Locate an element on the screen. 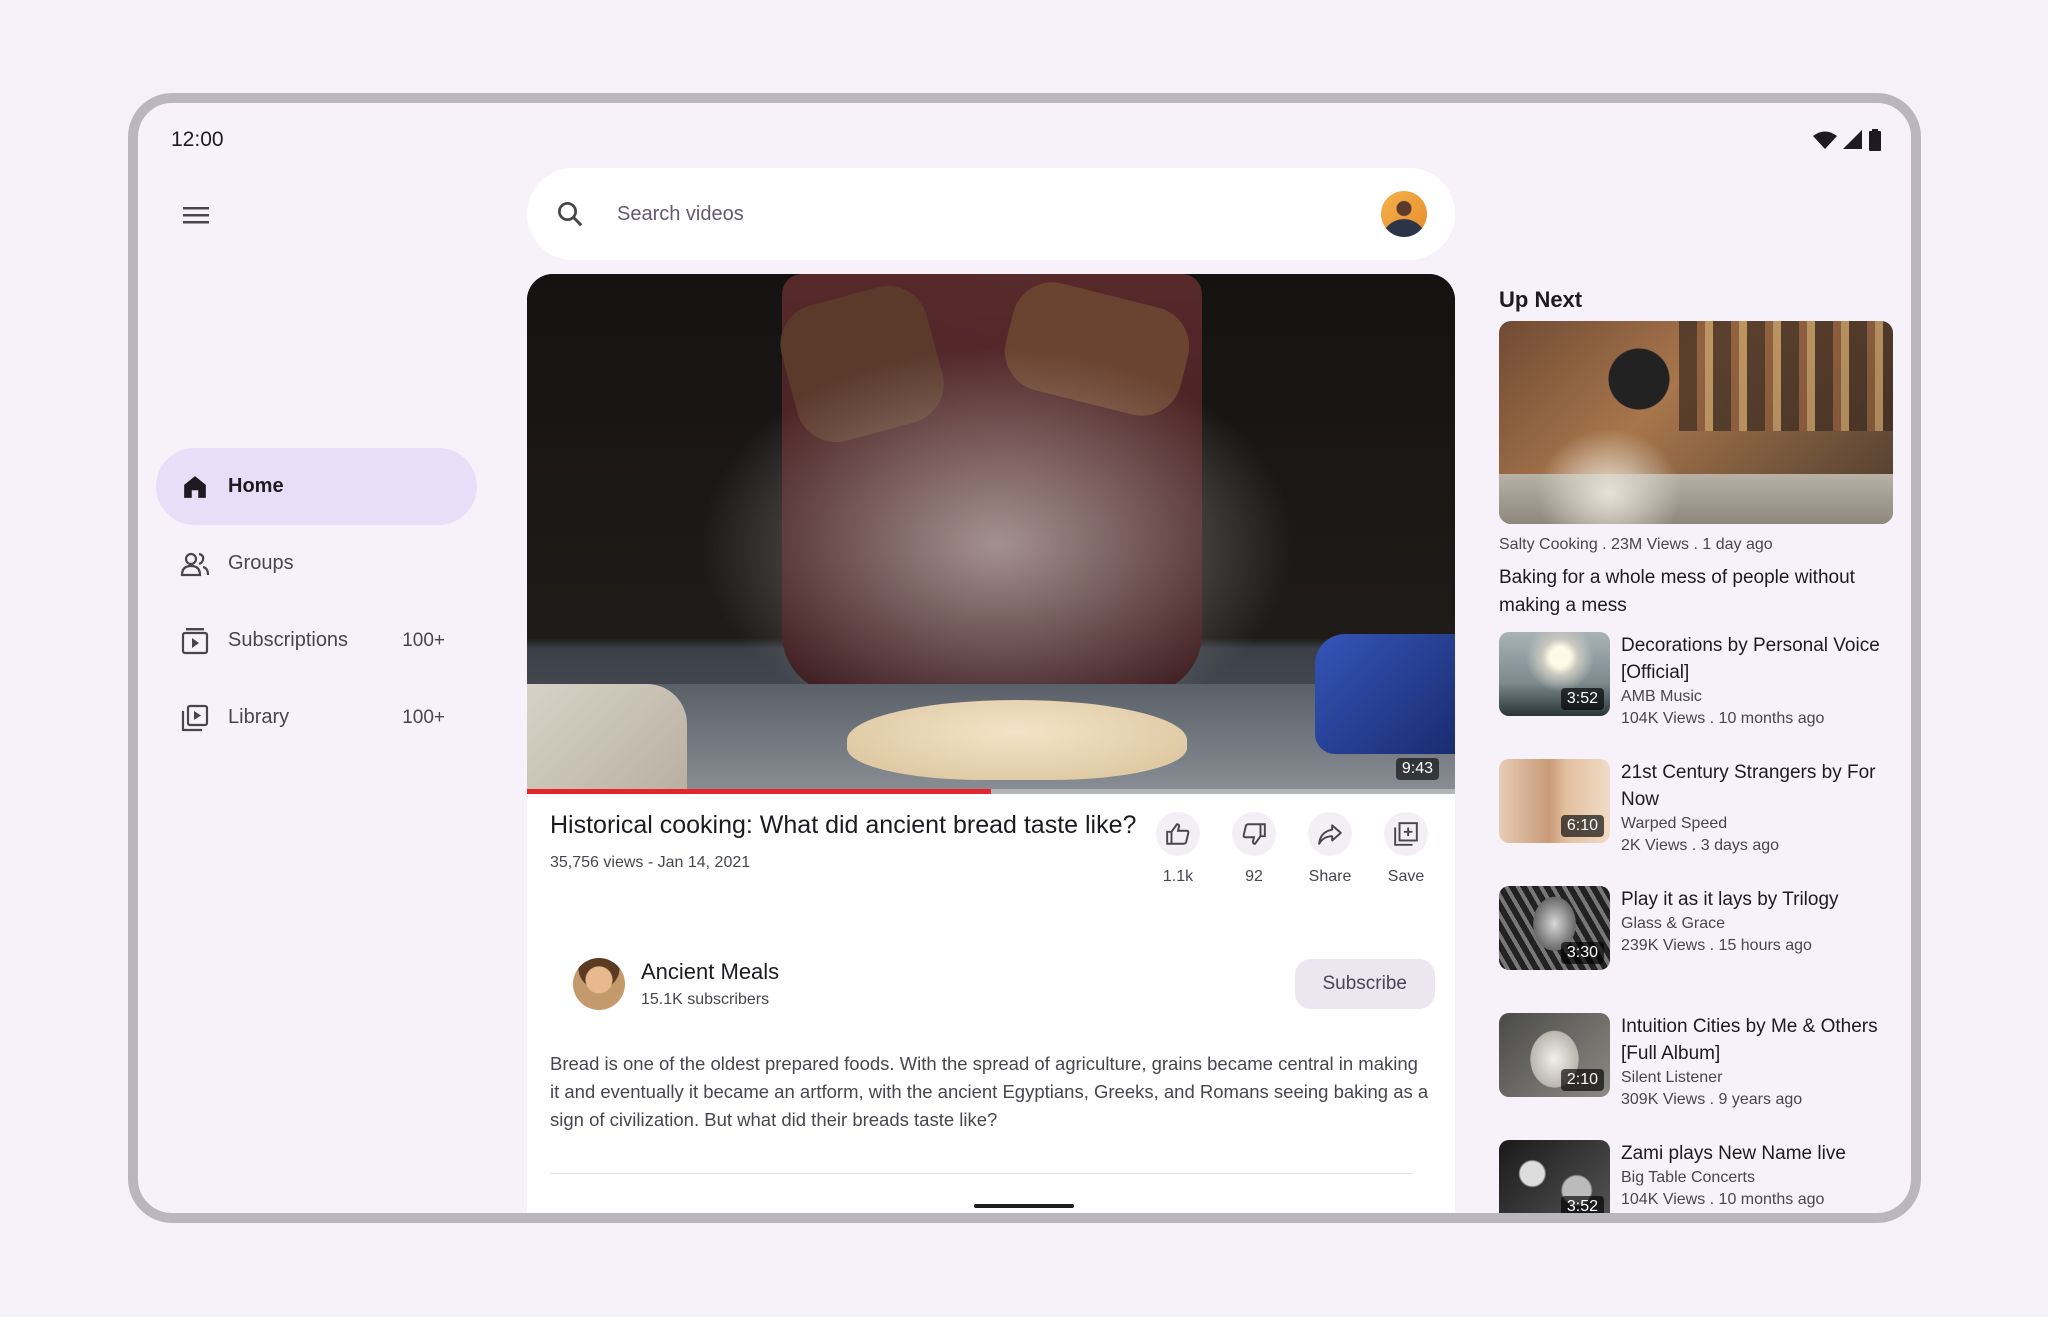 The height and width of the screenshot is (1317, 2048). list-item-meta: 2K Views . 3 days ago is located at coordinates (1700, 845).